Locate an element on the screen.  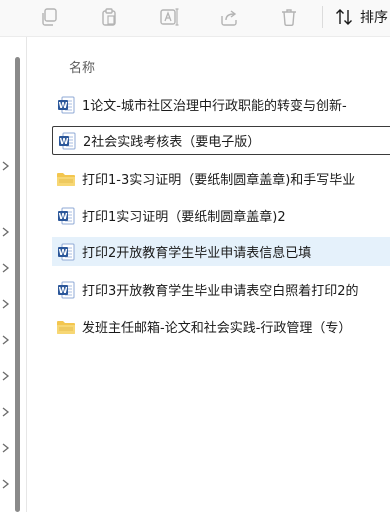
sort-label: 排序 is located at coordinates (374, 18).